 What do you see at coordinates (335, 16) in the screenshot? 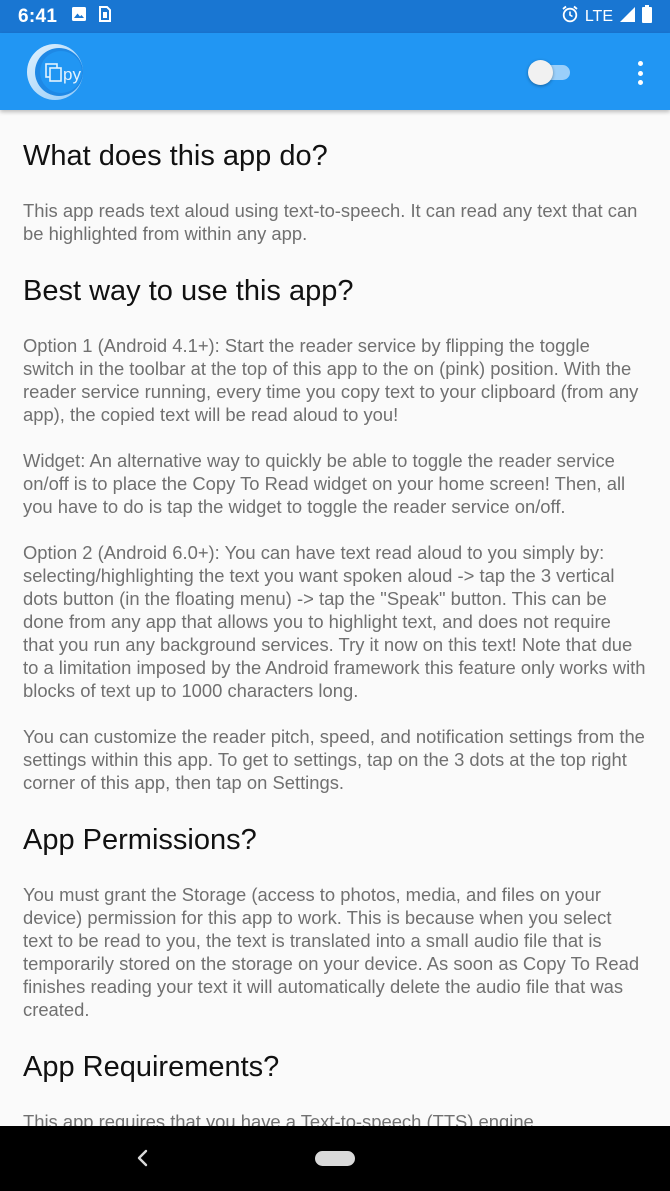
I see `status-bar: 6:41 LTE` at bounding box center [335, 16].